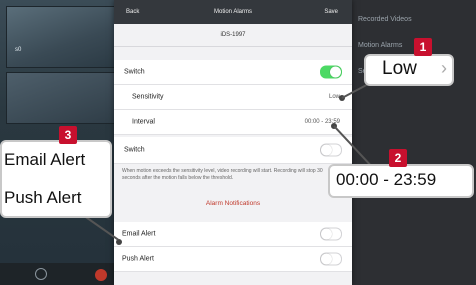 The height and width of the screenshot is (285, 476). I want to click on callout-notifications: Email Alert Push Alert, so click(56, 179).